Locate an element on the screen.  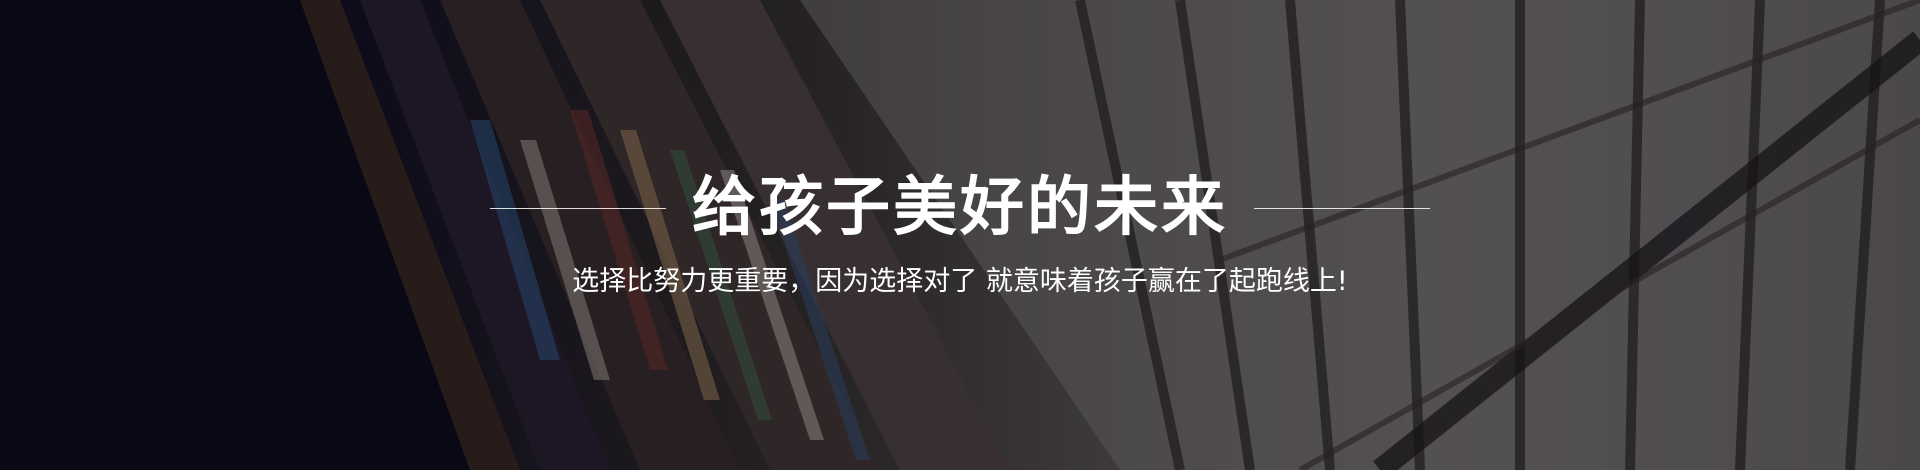
headline-subtitle: 选择比努力更重要，因为选择对了 就意味着孩子赢在了起跑线上! is located at coordinates (960, 281).